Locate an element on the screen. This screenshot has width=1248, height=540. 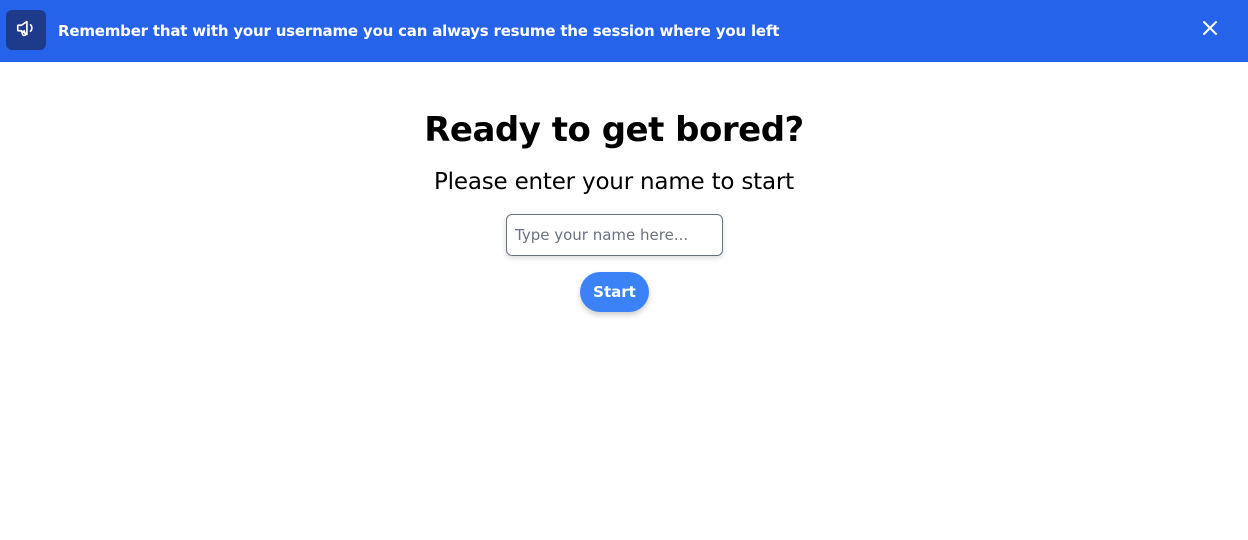
page-title: Ready to get bored? is located at coordinates (614, 130).